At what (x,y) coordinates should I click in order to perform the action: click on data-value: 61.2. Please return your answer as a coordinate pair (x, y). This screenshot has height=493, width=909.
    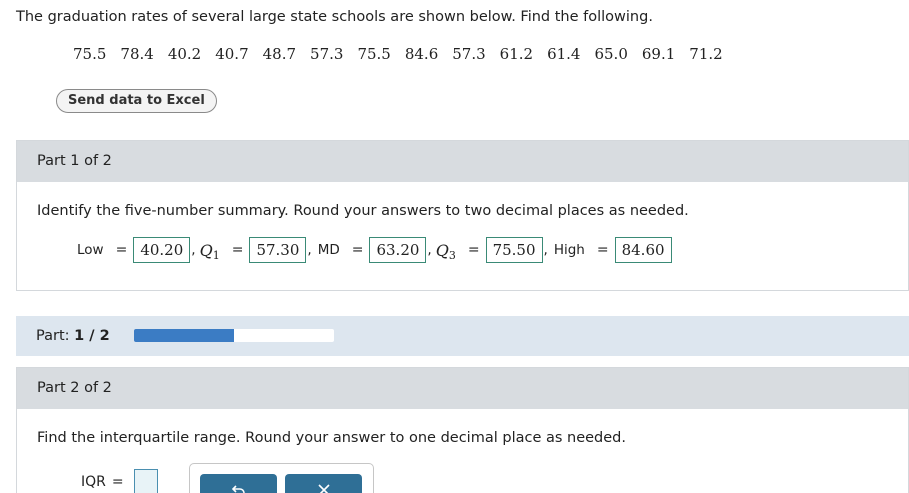
    Looking at the image, I should click on (516, 54).